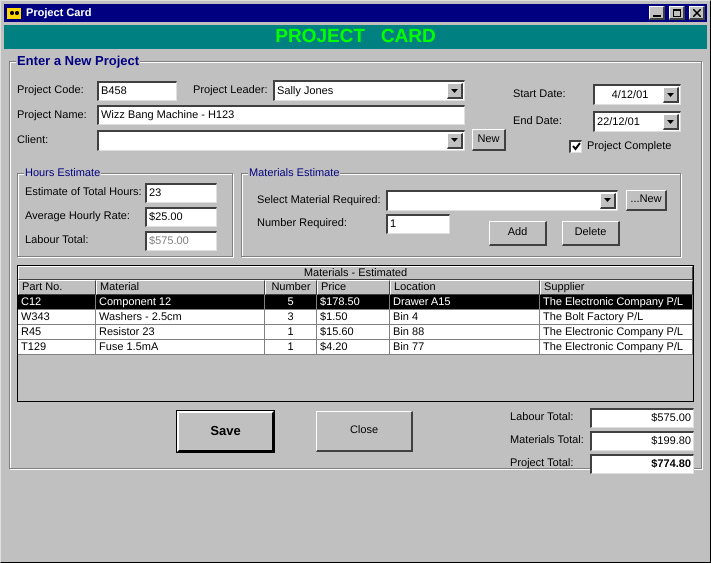  What do you see at coordinates (281, 140) in the screenshot?
I see `client-dropdown` at bounding box center [281, 140].